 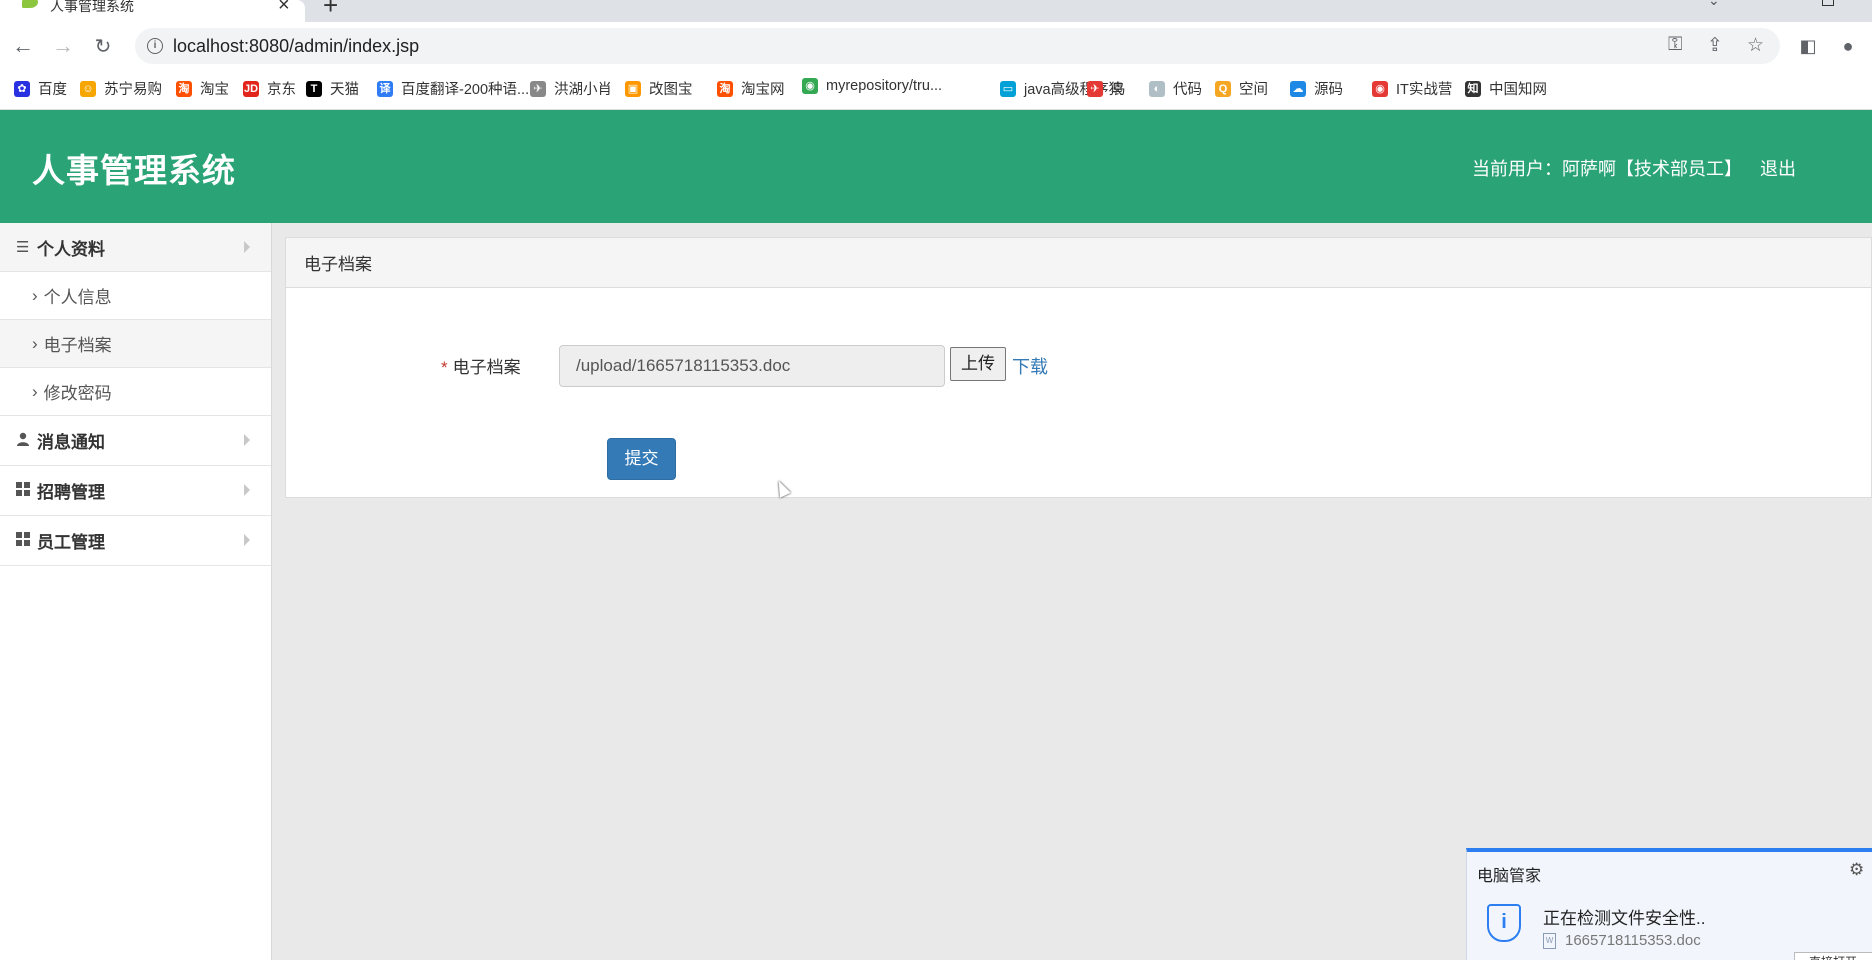 What do you see at coordinates (281, 90) in the screenshot?
I see `bookmark-label: 京东` at bounding box center [281, 90].